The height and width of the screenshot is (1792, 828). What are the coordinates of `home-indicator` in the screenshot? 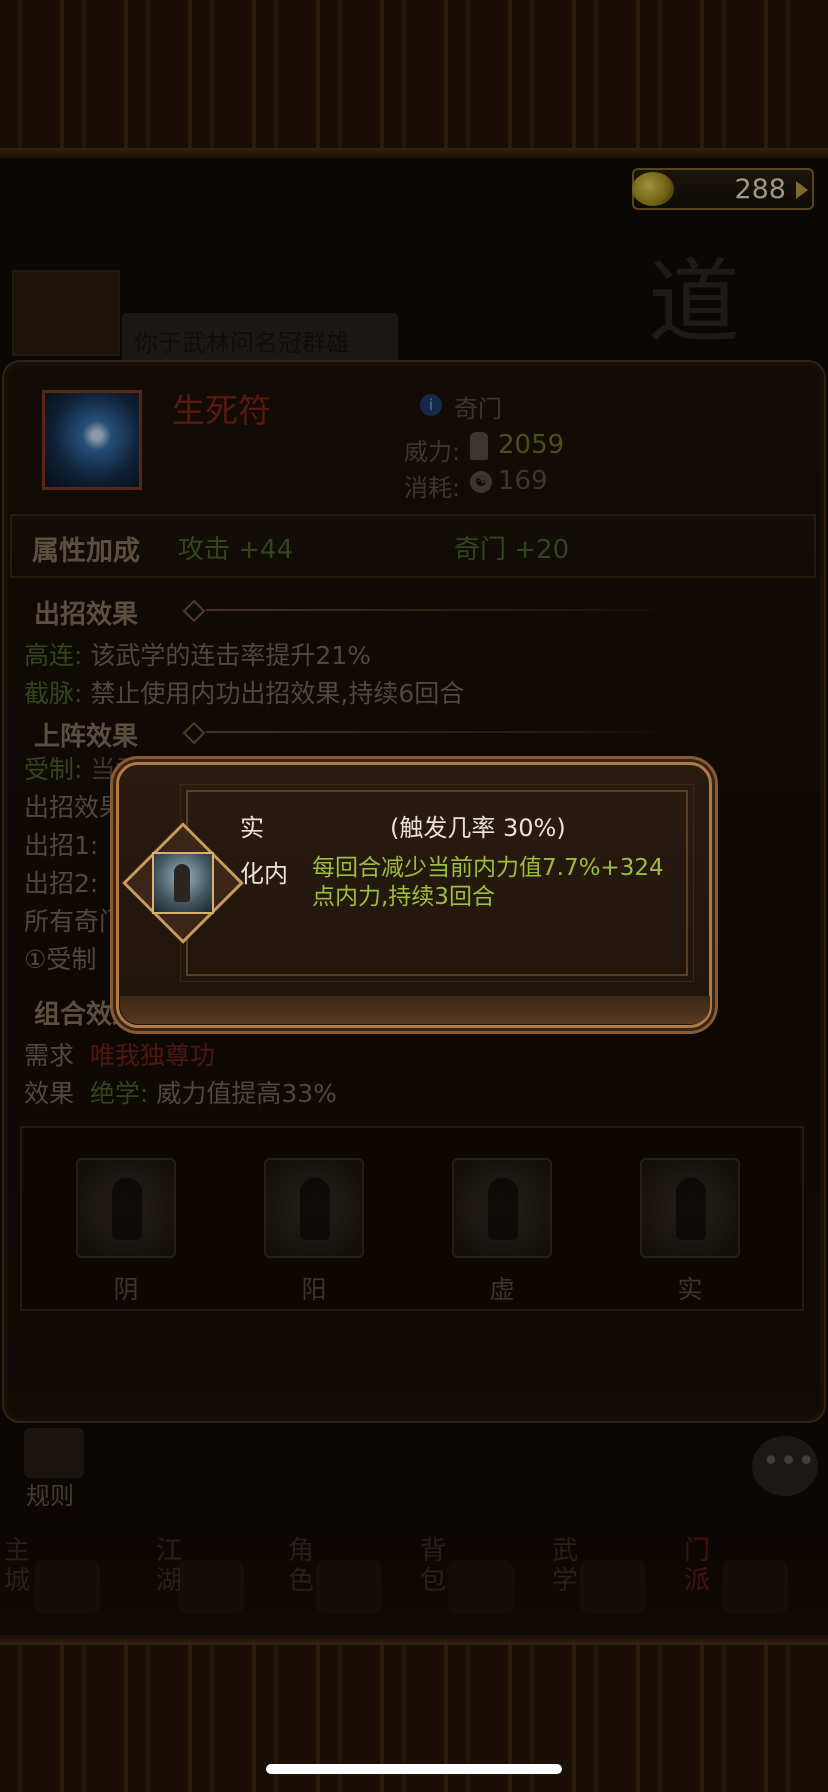 It's located at (414, 1769).